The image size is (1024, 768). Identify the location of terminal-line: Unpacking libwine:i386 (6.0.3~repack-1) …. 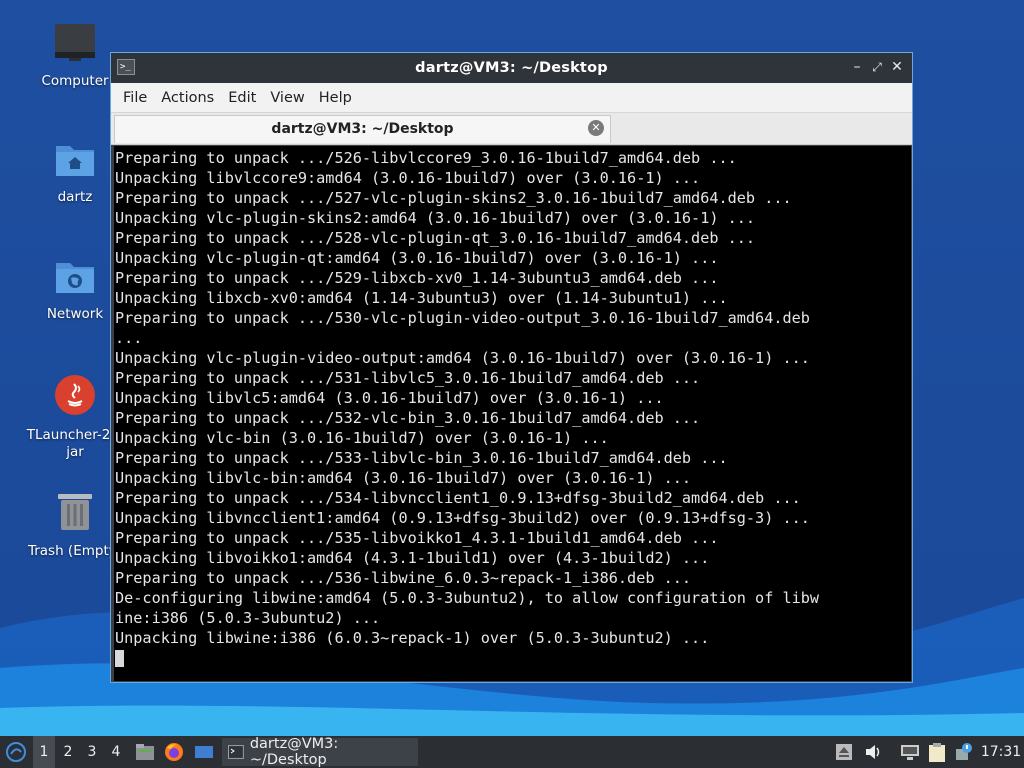
(412, 638).